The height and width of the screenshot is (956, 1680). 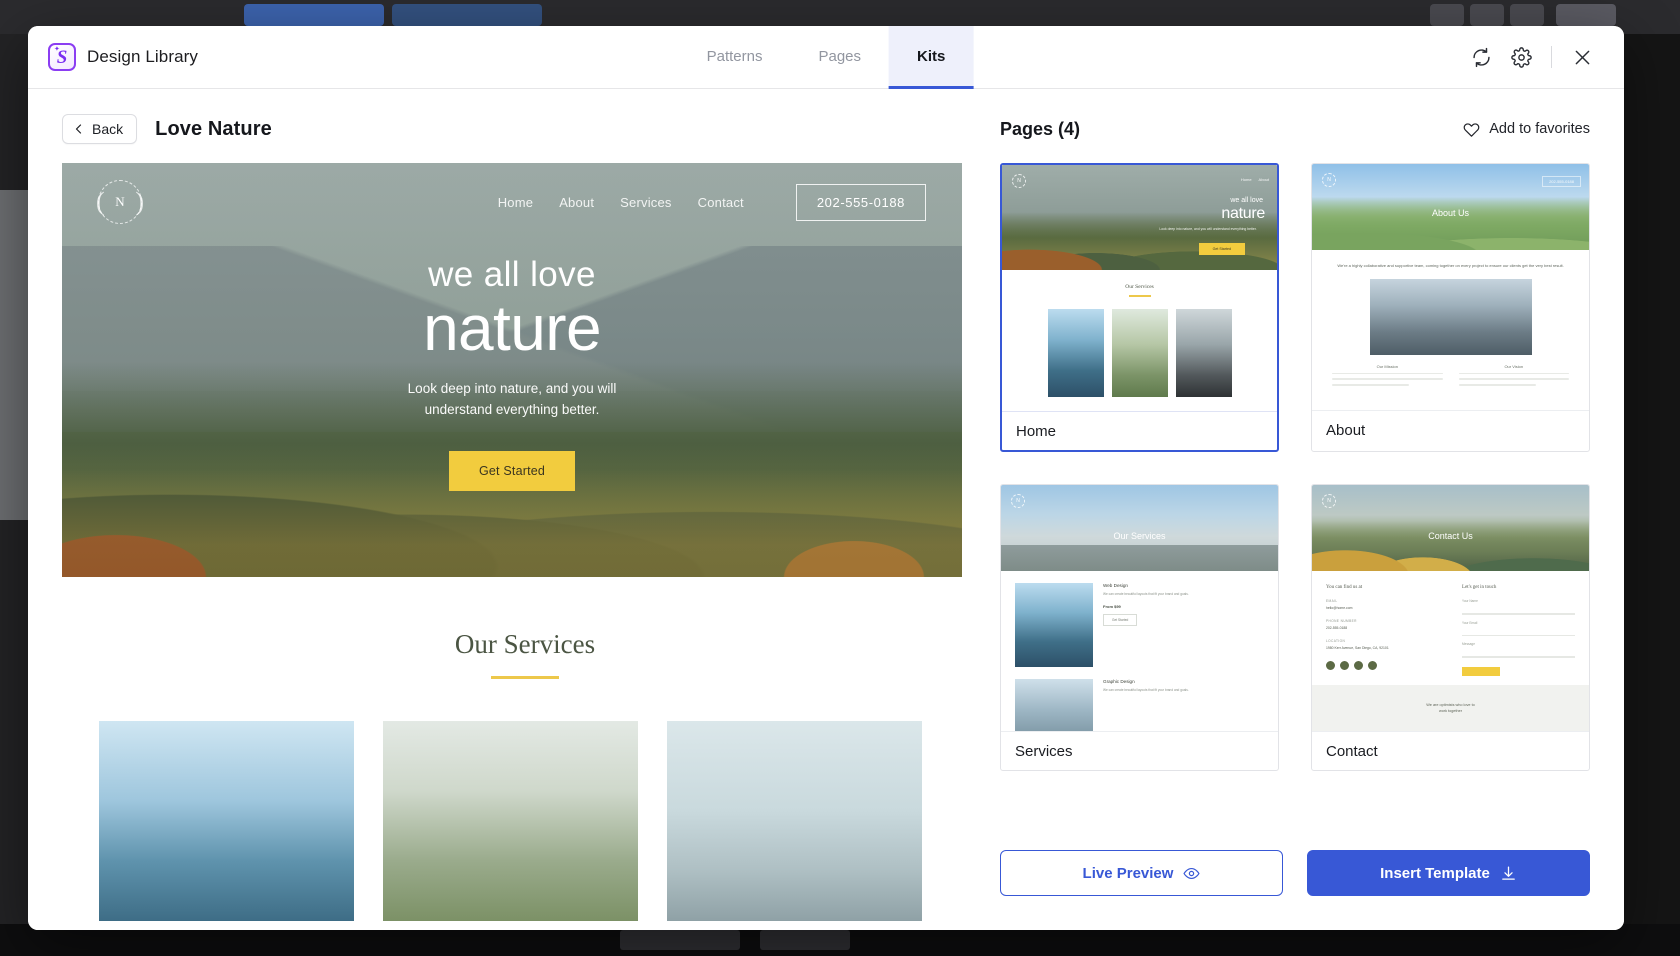 I want to click on mini-column-heading: Our Vision, so click(x=1514, y=366).